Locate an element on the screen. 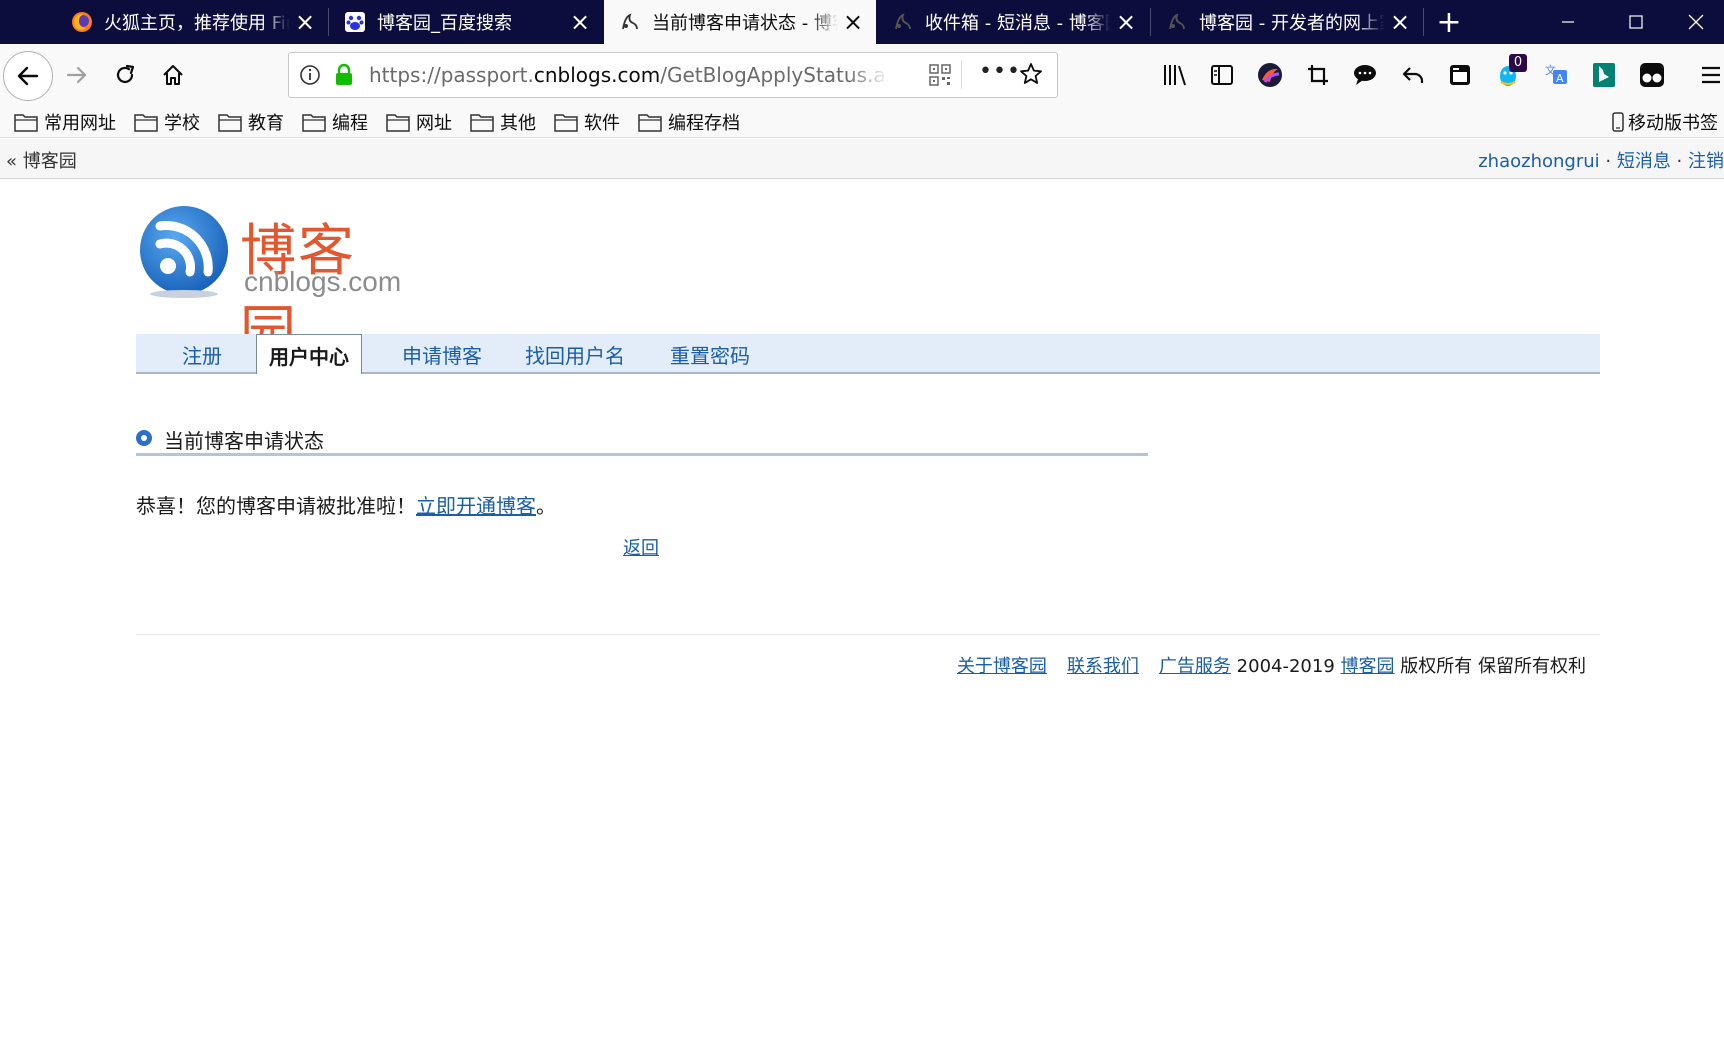  extension-color-button is located at coordinates (1270, 75).